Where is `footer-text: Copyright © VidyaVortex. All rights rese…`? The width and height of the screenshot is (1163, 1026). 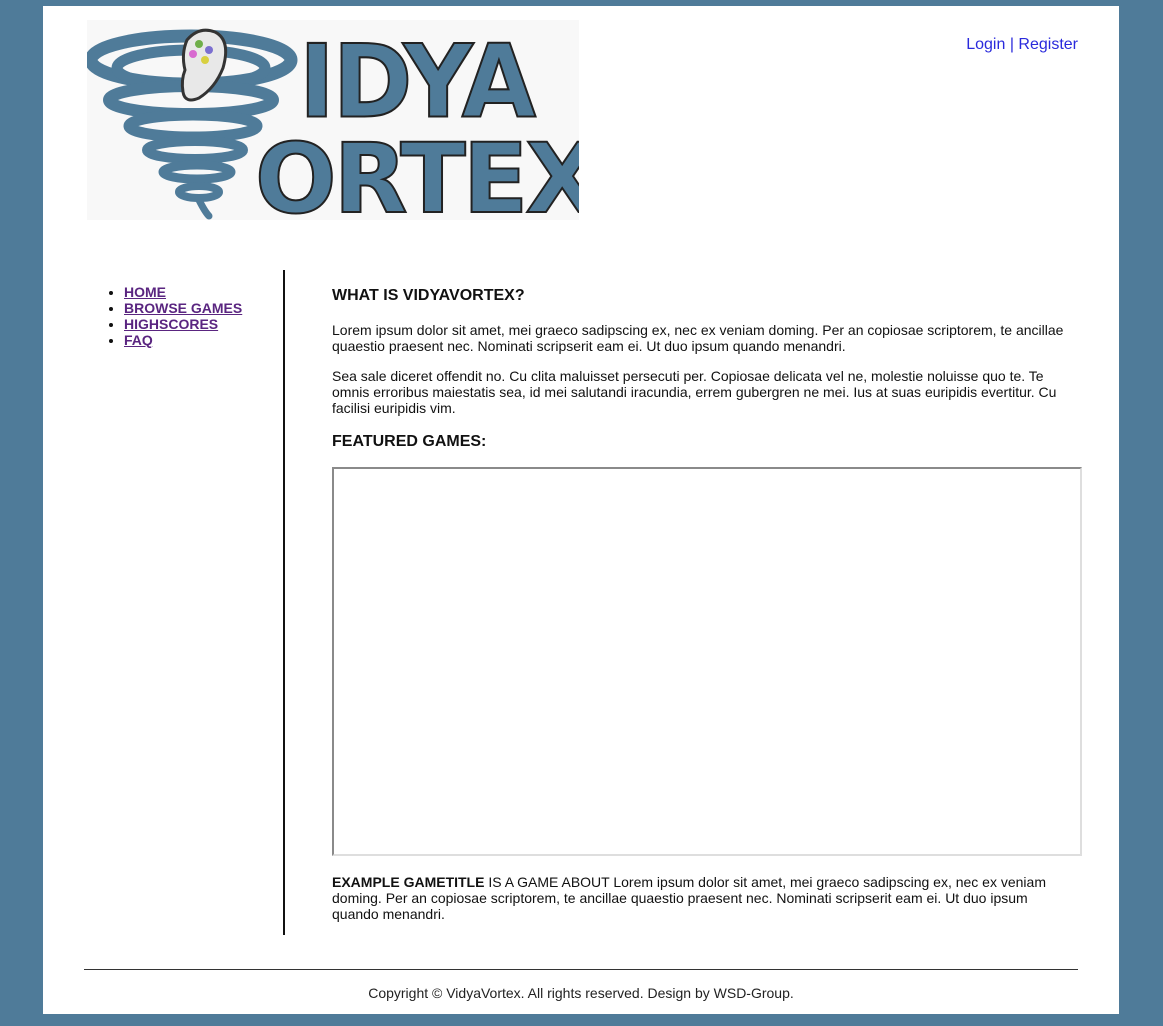
footer-text: Copyright © VidyaVortex. All rights rese… is located at coordinates (581, 993).